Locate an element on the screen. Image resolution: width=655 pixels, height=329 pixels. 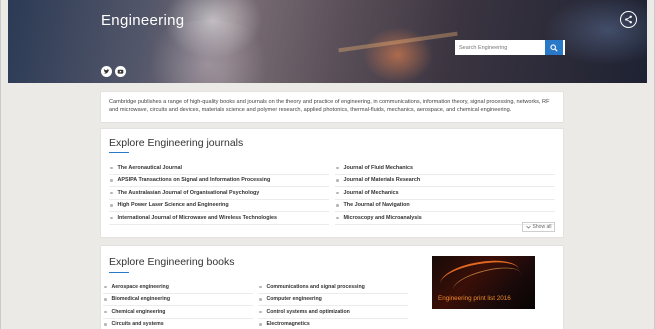
journal-link: The Journal of Navigation is located at coordinates (445, 206).